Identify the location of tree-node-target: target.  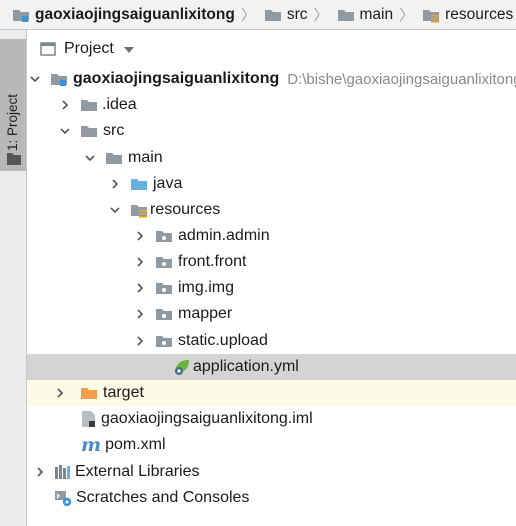
(271, 393).